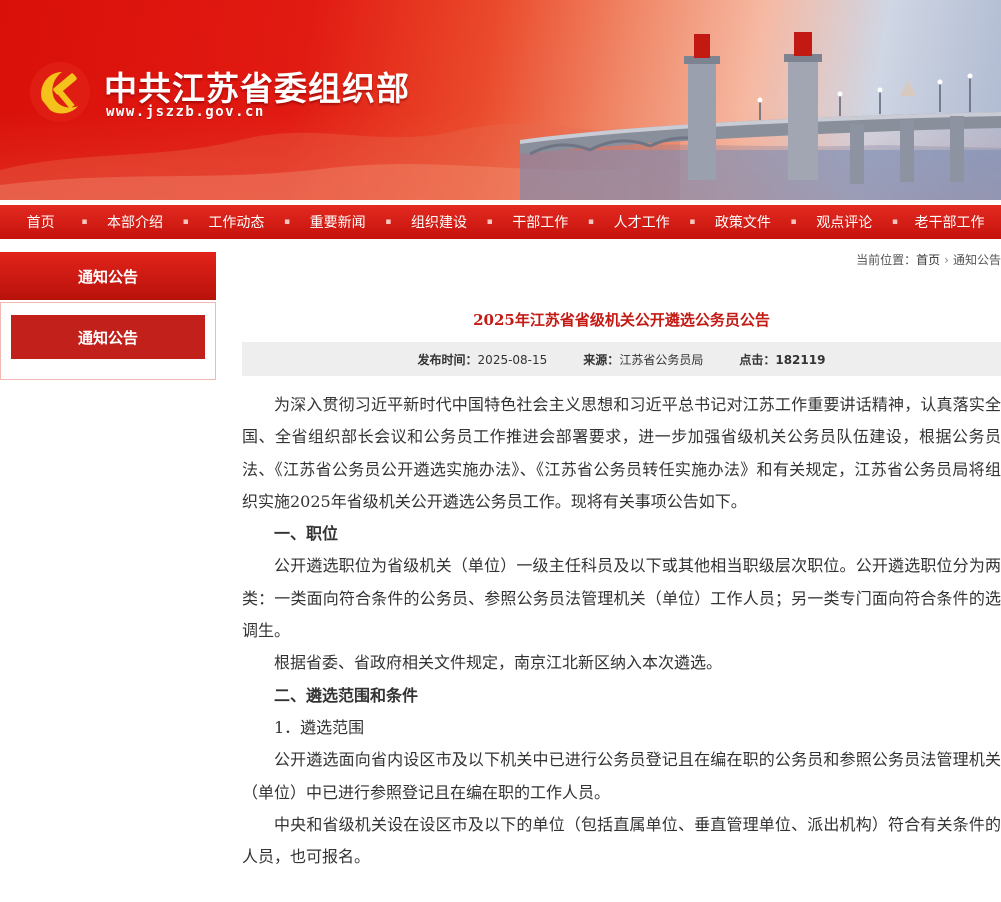 The image size is (1001, 902). I want to click on source-info: 来源：江苏省公务员局, so click(643, 359).